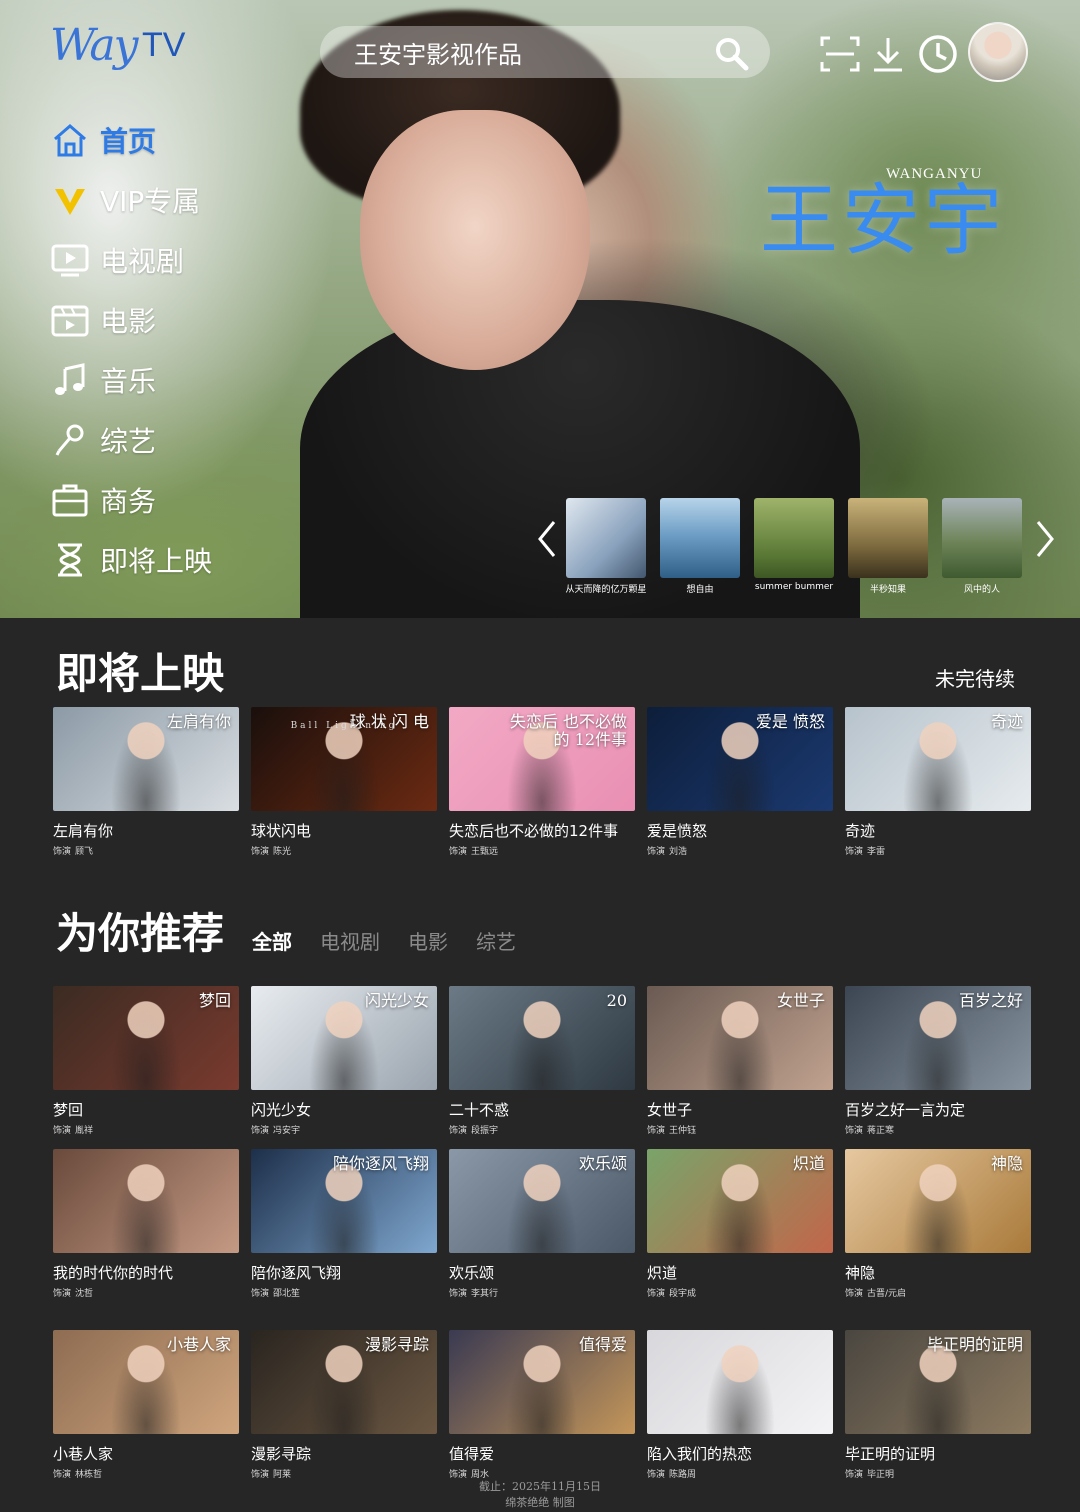 Image resolution: width=1080 pixels, height=1512 pixels. I want to click on show-poster: 球 状 闪 电 Ball Lightning, so click(344, 759).